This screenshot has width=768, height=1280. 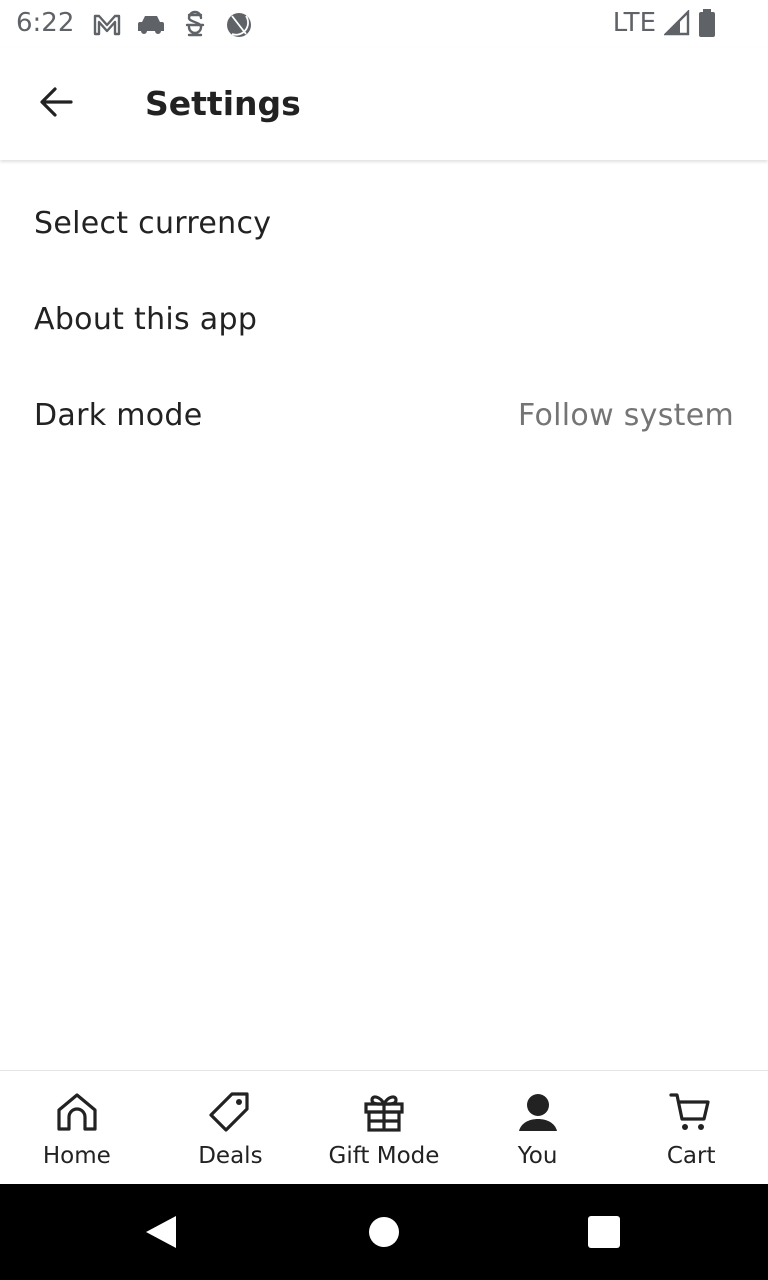 I want to click on nav-label: You, so click(x=537, y=1156).